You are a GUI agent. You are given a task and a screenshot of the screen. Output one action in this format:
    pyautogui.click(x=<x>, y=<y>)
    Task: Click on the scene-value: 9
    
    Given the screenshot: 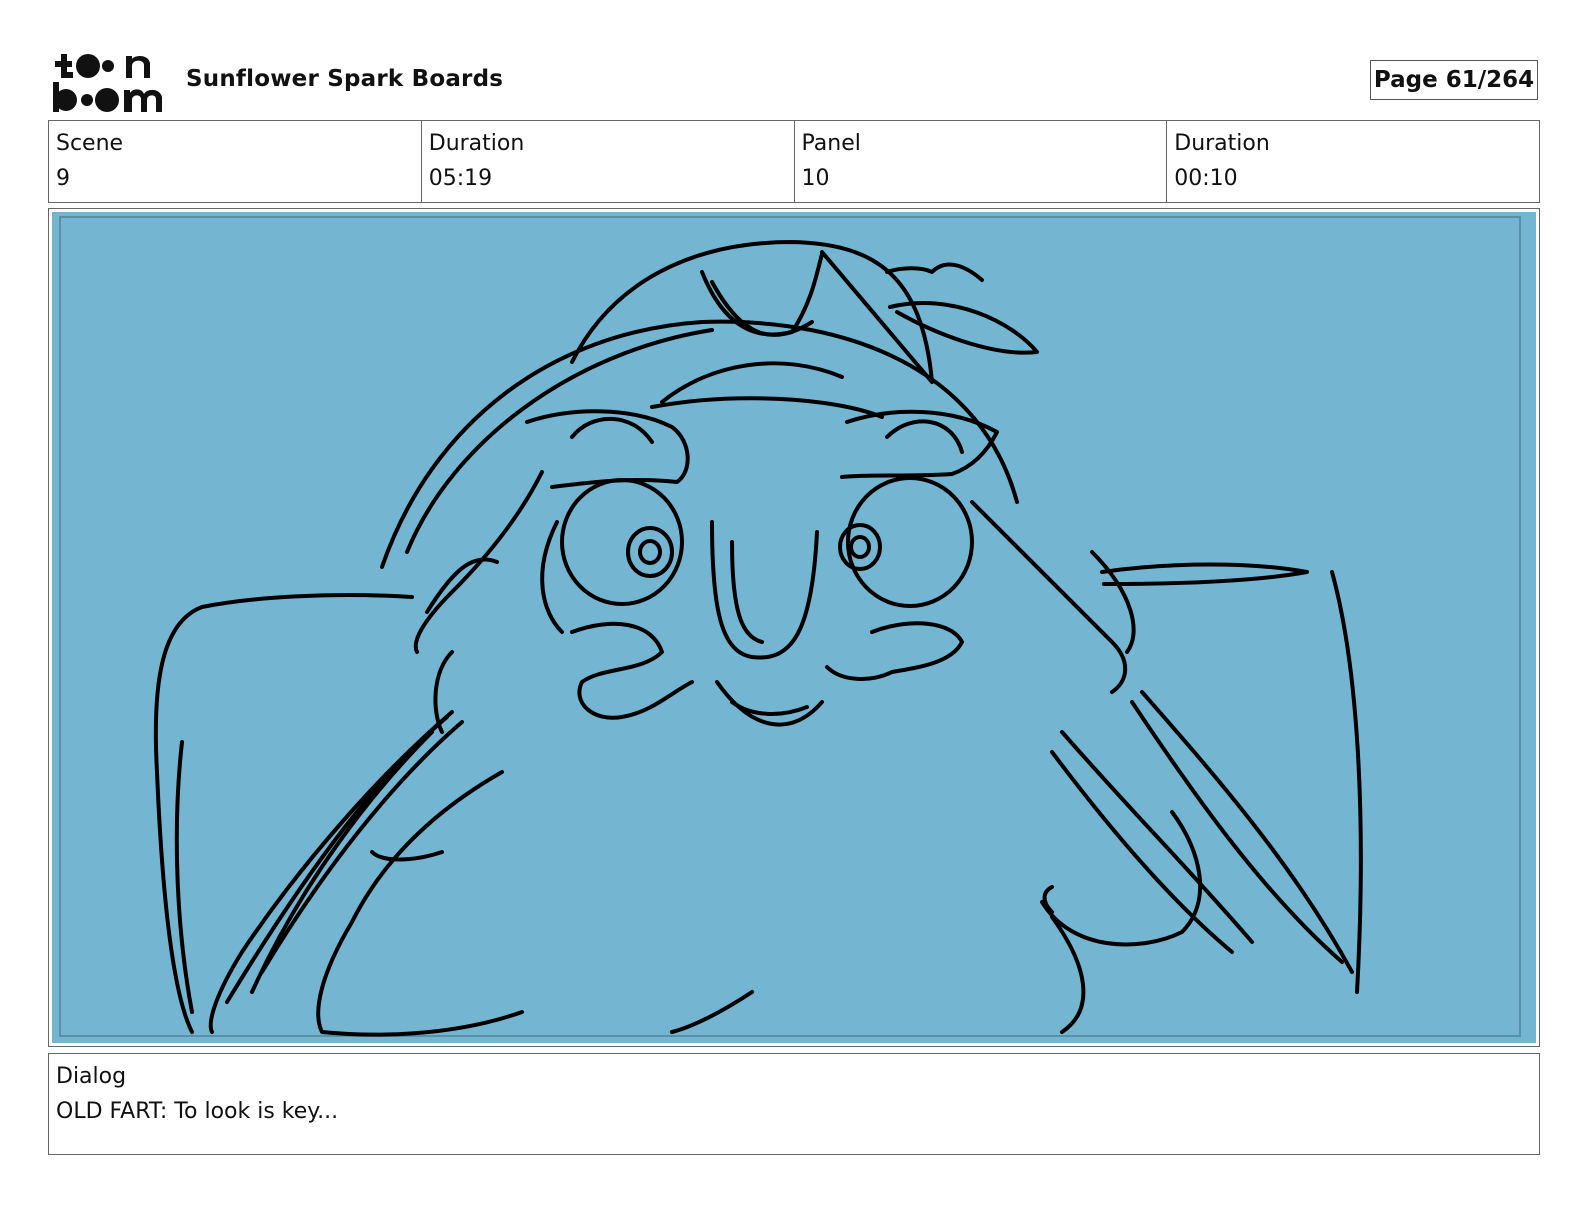 What is the action you would take?
    pyautogui.click(x=63, y=178)
    